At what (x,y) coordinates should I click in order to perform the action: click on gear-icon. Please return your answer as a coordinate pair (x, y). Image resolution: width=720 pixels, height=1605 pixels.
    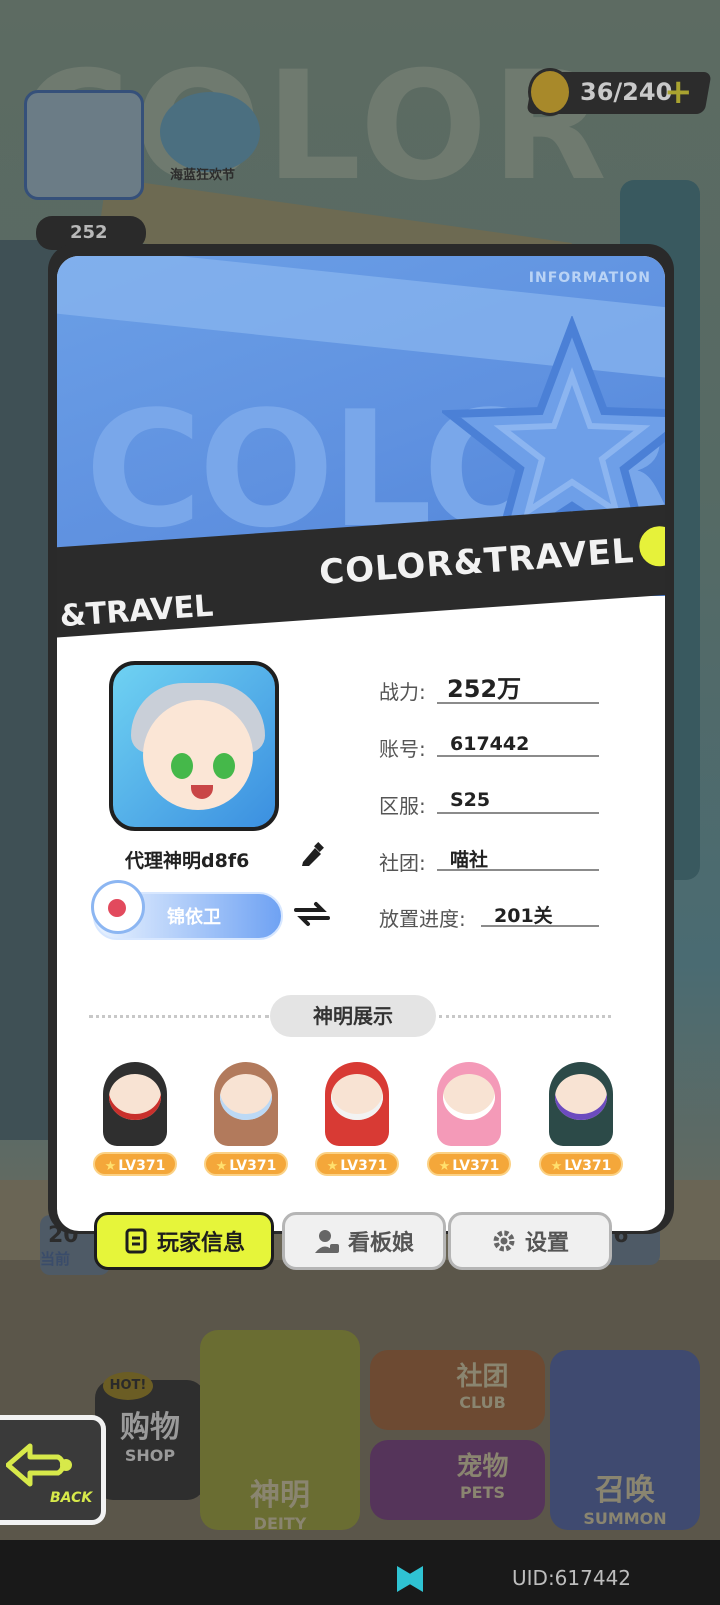
    Looking at the image, I should click on (504, 1241).